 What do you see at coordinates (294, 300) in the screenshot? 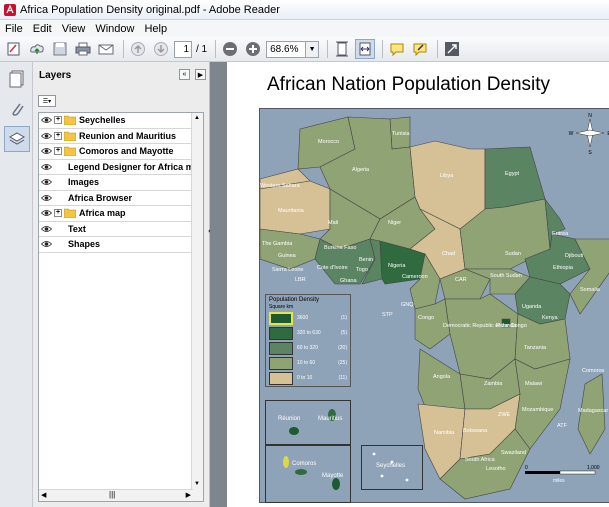
I see `legend-title: Population Density` at bounding box center [294, 300].